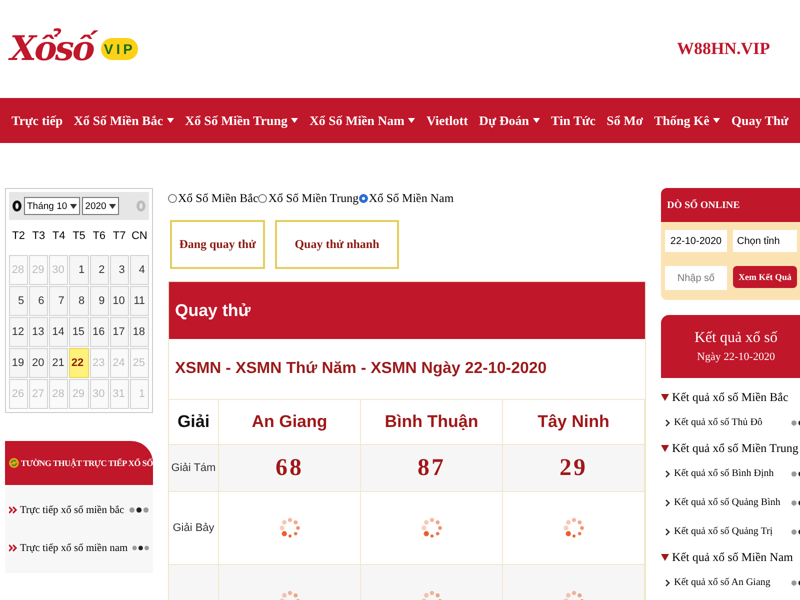  I want to click on result-number: 68, so click(290, 468).